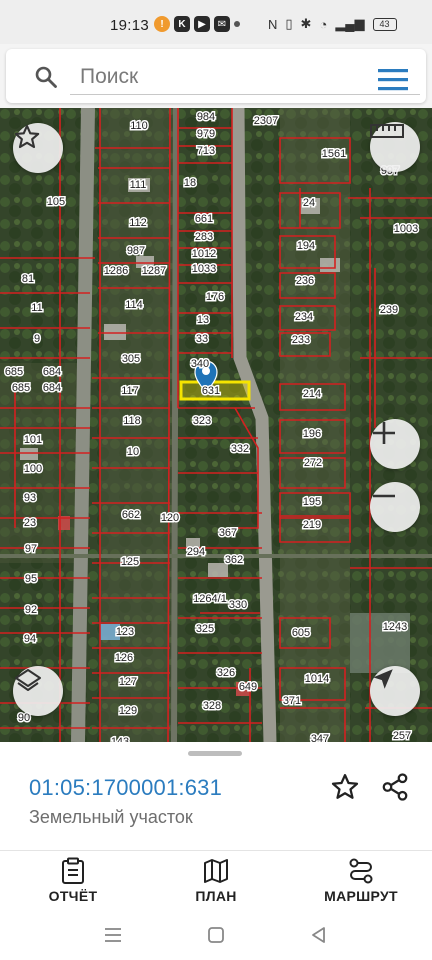  I want to click on parcel-label: 1287, so click(153, 271).